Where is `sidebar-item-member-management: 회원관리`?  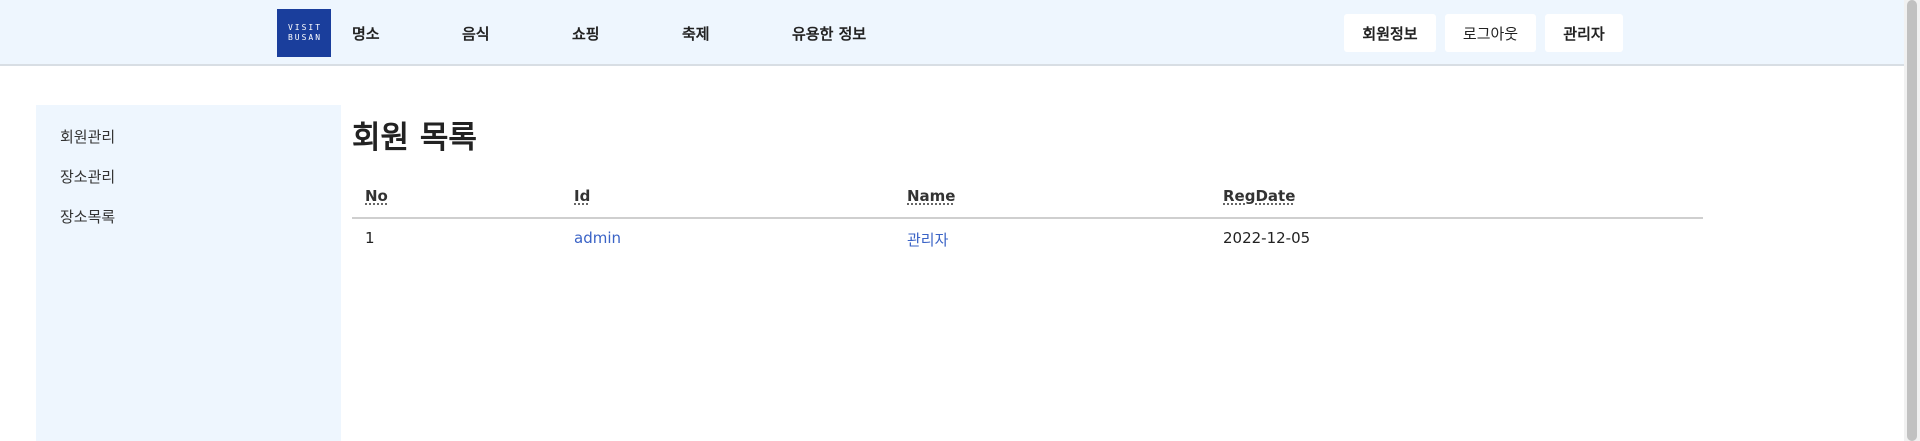
sidebar-item-member-management: 회원관리 is located at coordinates (87, 136).